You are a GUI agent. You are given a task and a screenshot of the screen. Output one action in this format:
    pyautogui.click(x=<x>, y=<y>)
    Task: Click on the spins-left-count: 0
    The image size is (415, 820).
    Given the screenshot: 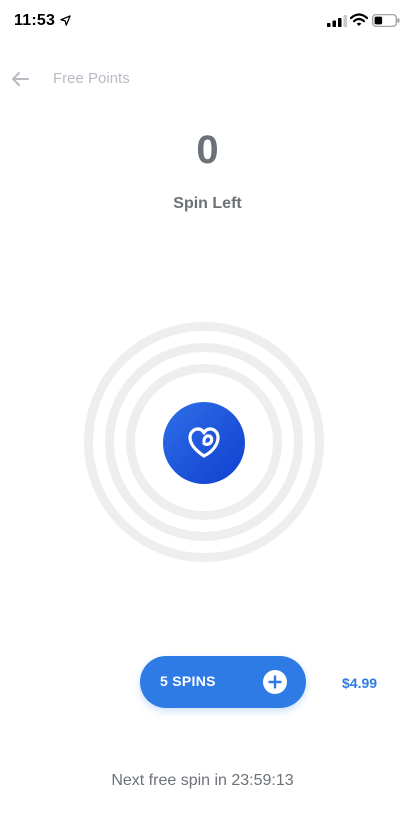 What is the action you would take?
    pyautogui.click(x=207, y=150)
    